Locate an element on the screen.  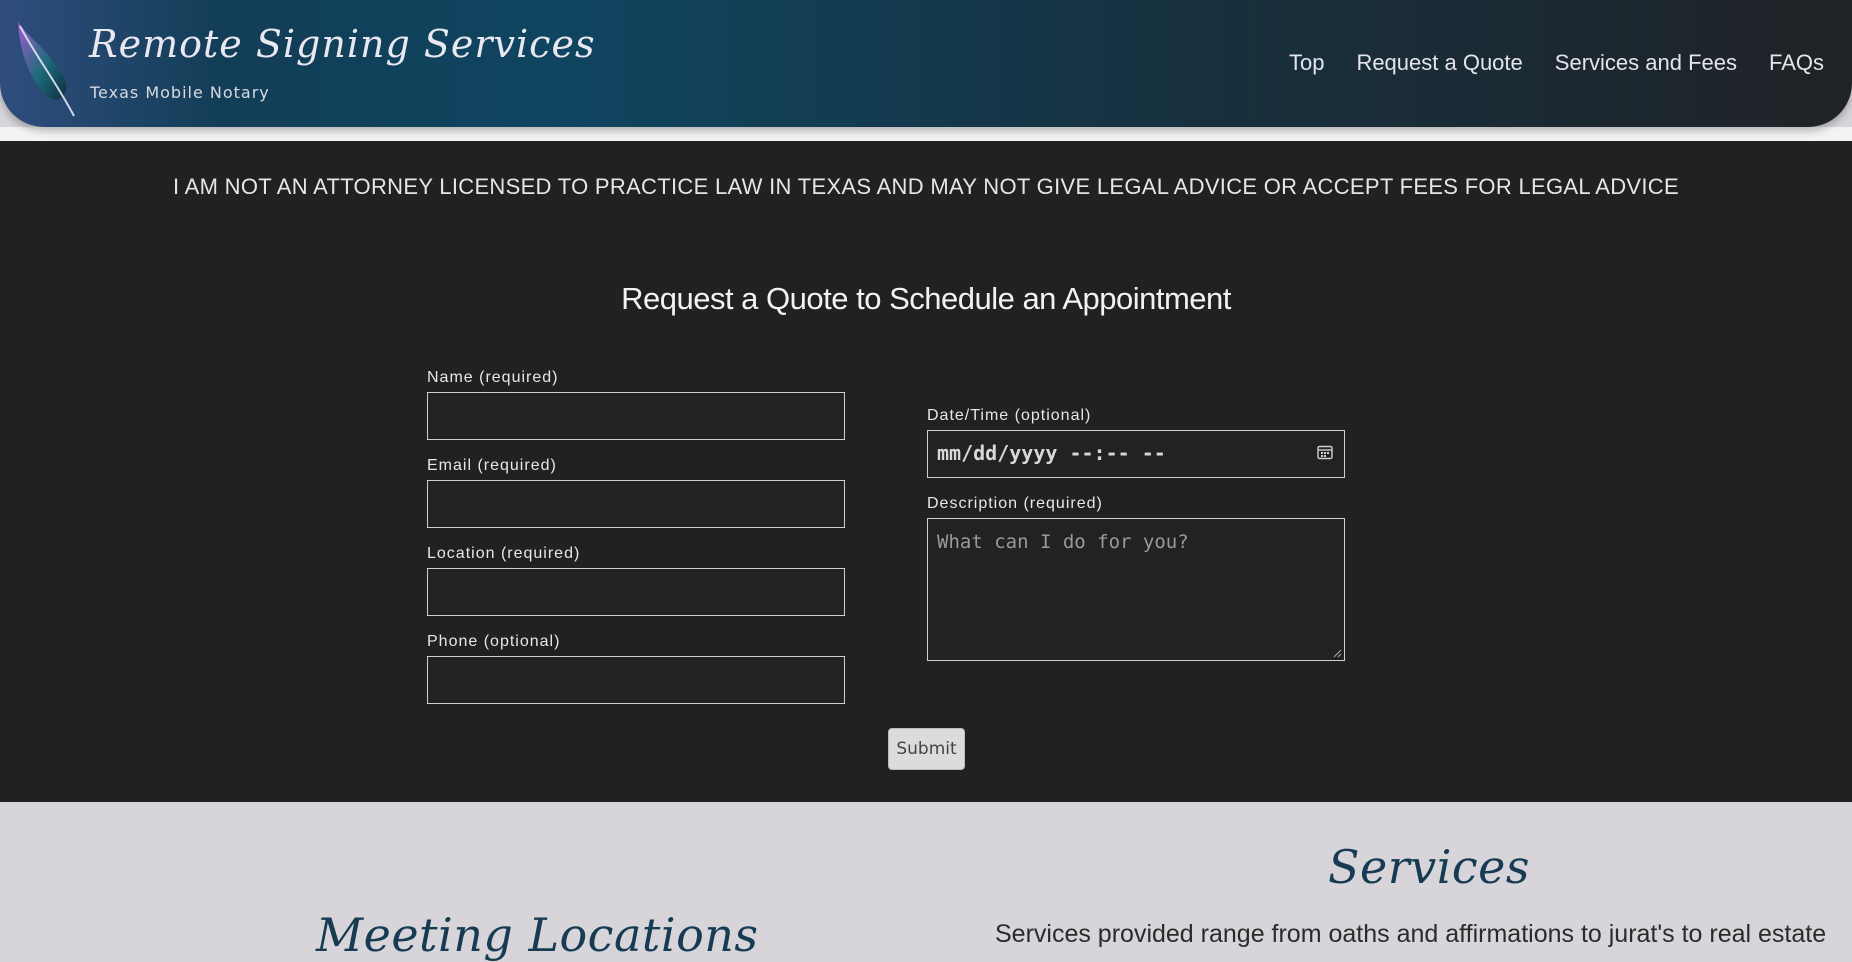
datetime-input: mm/dd/yyyy --:-- -- is located at coordinates (1136, 454).